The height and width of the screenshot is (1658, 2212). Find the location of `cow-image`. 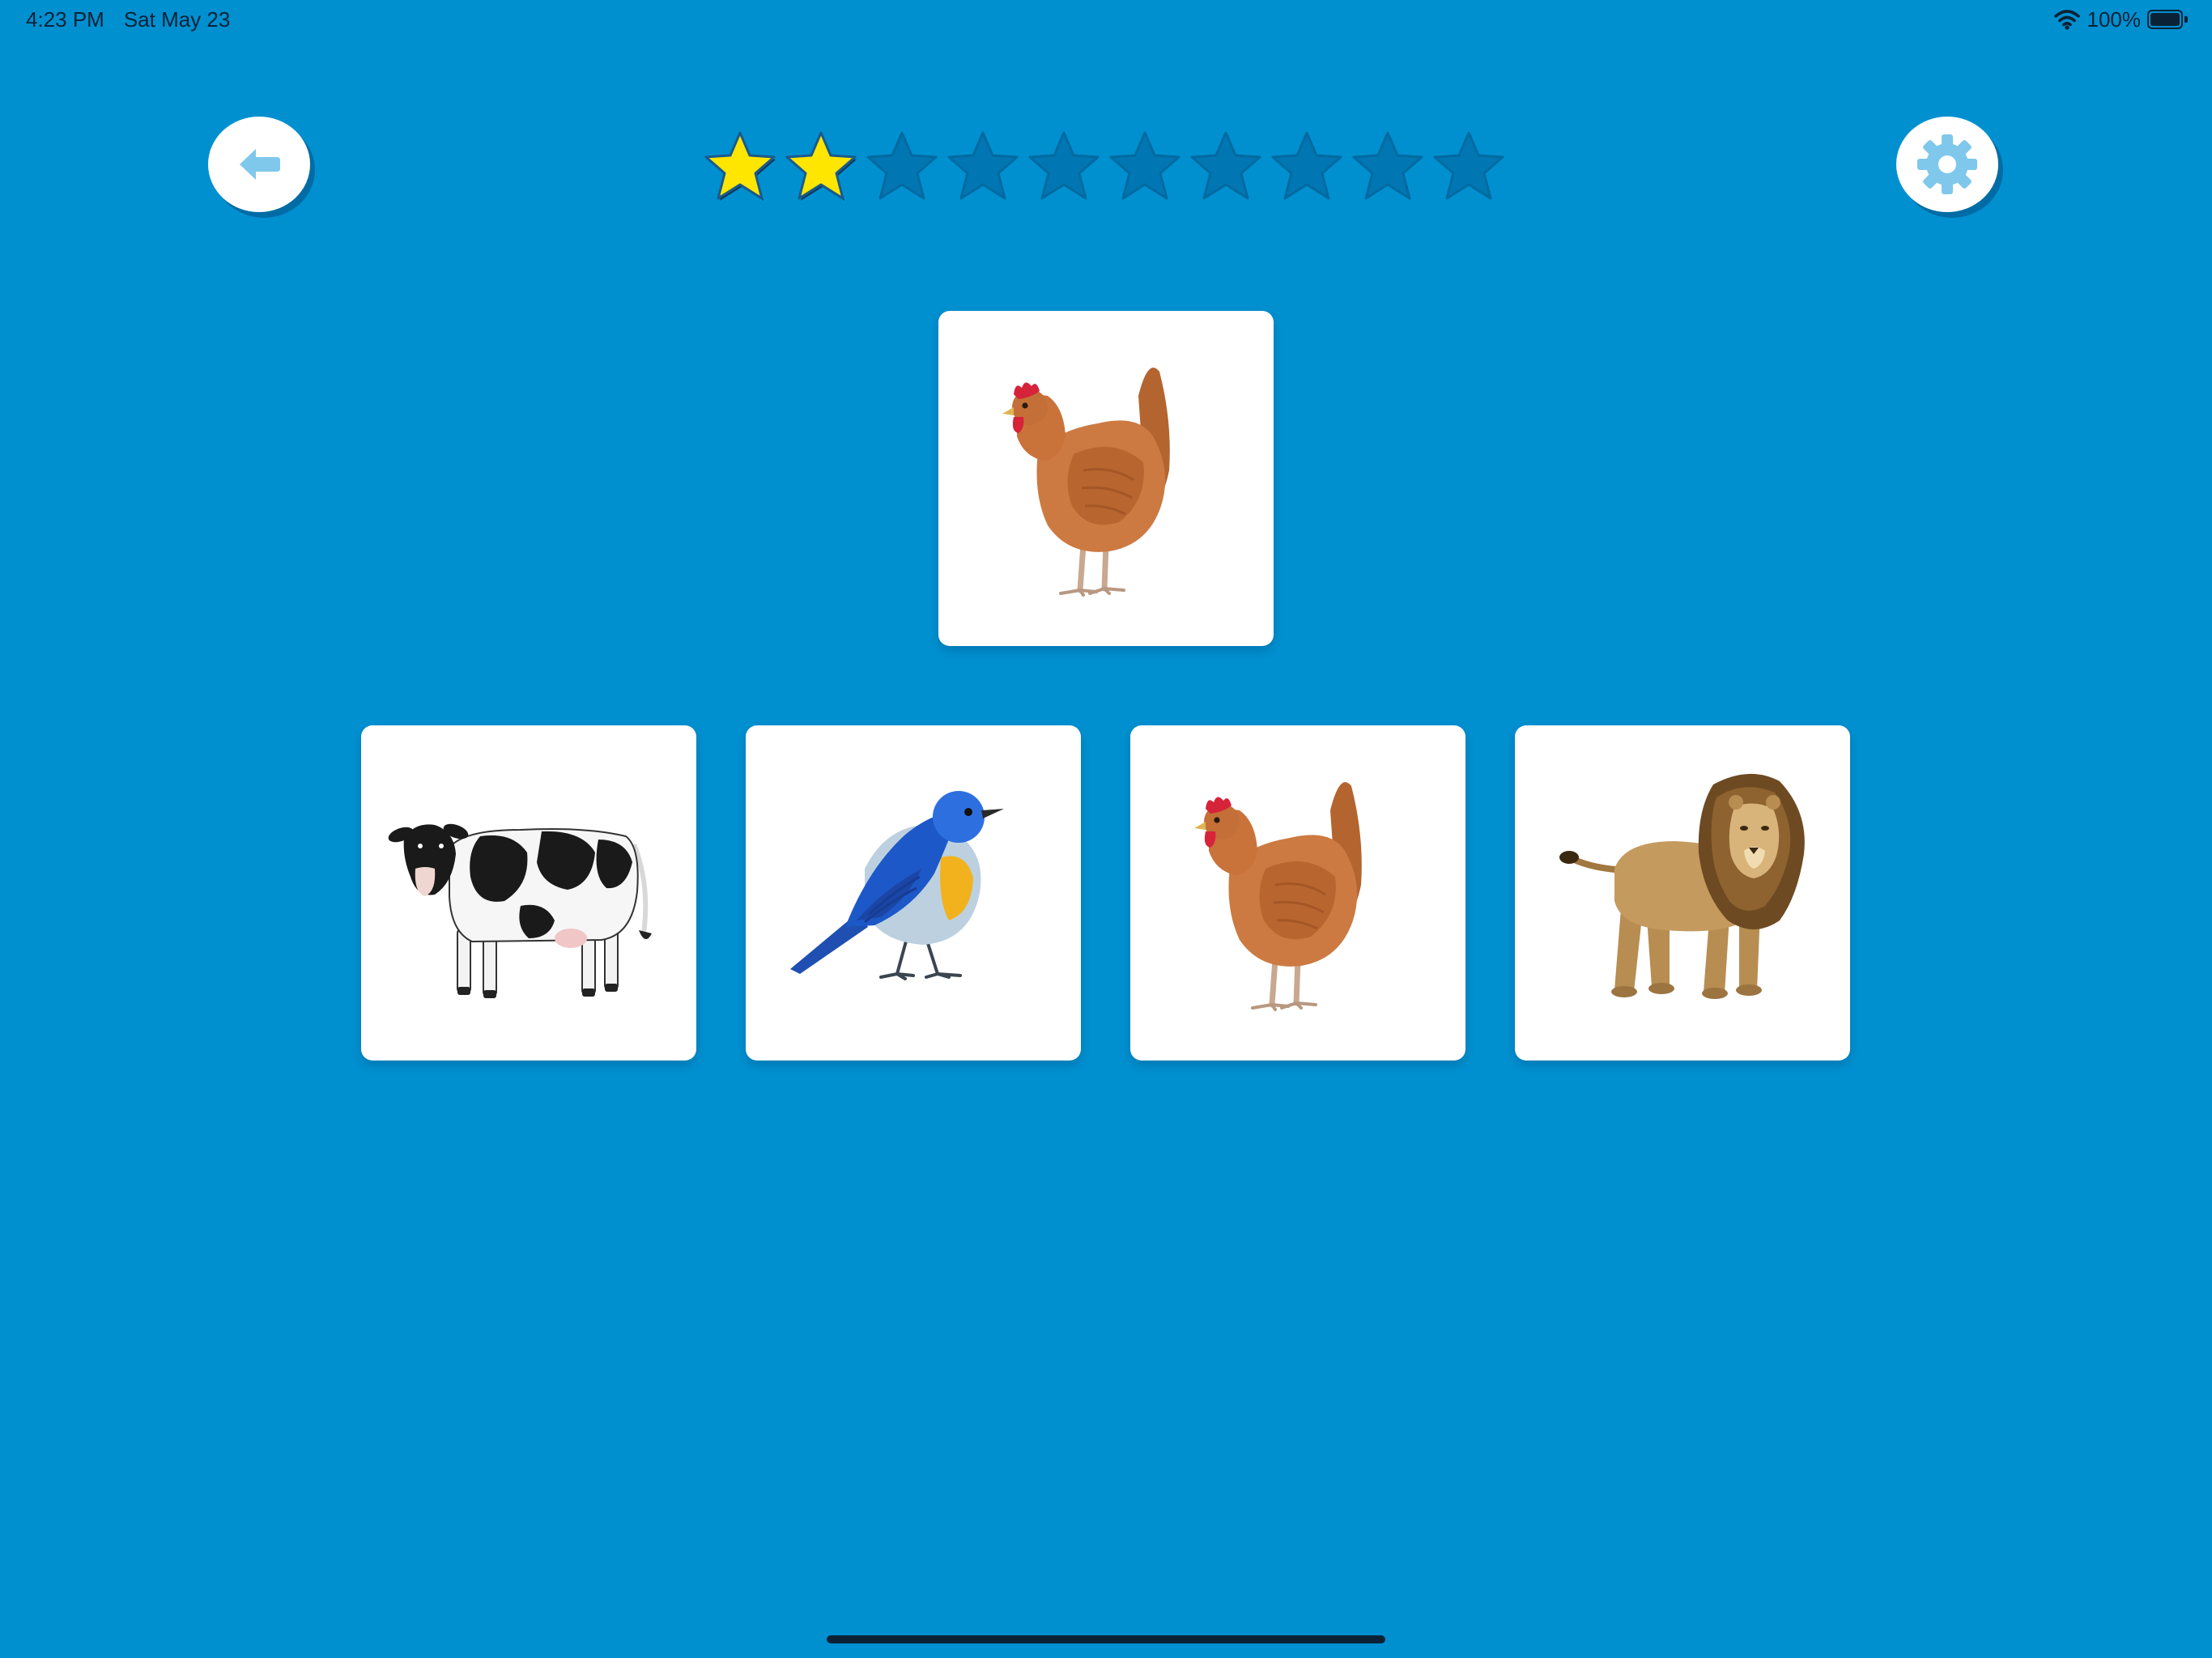

cow-image is located at coordinates (528, 893).